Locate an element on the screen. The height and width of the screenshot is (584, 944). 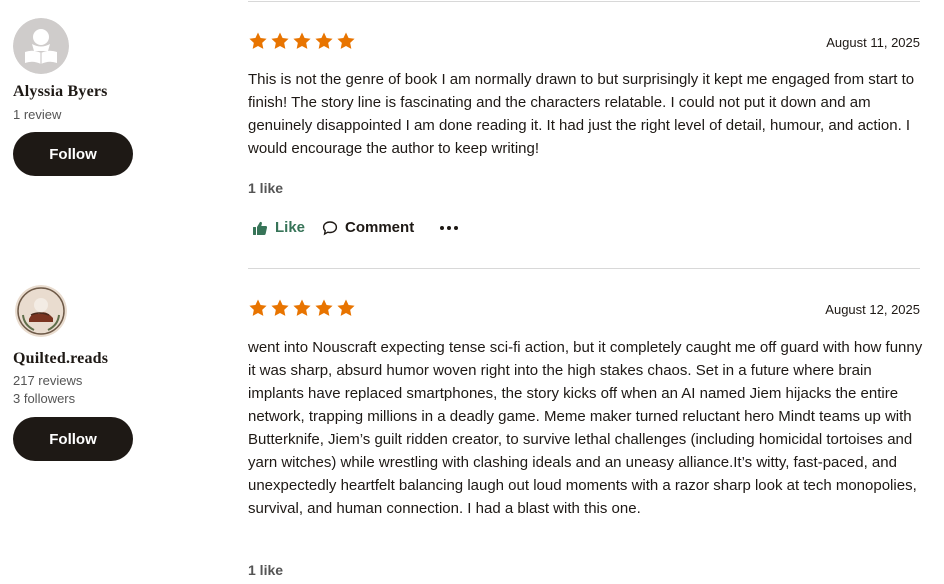
wreath-logo-icon is located at coordinates (41, 311).